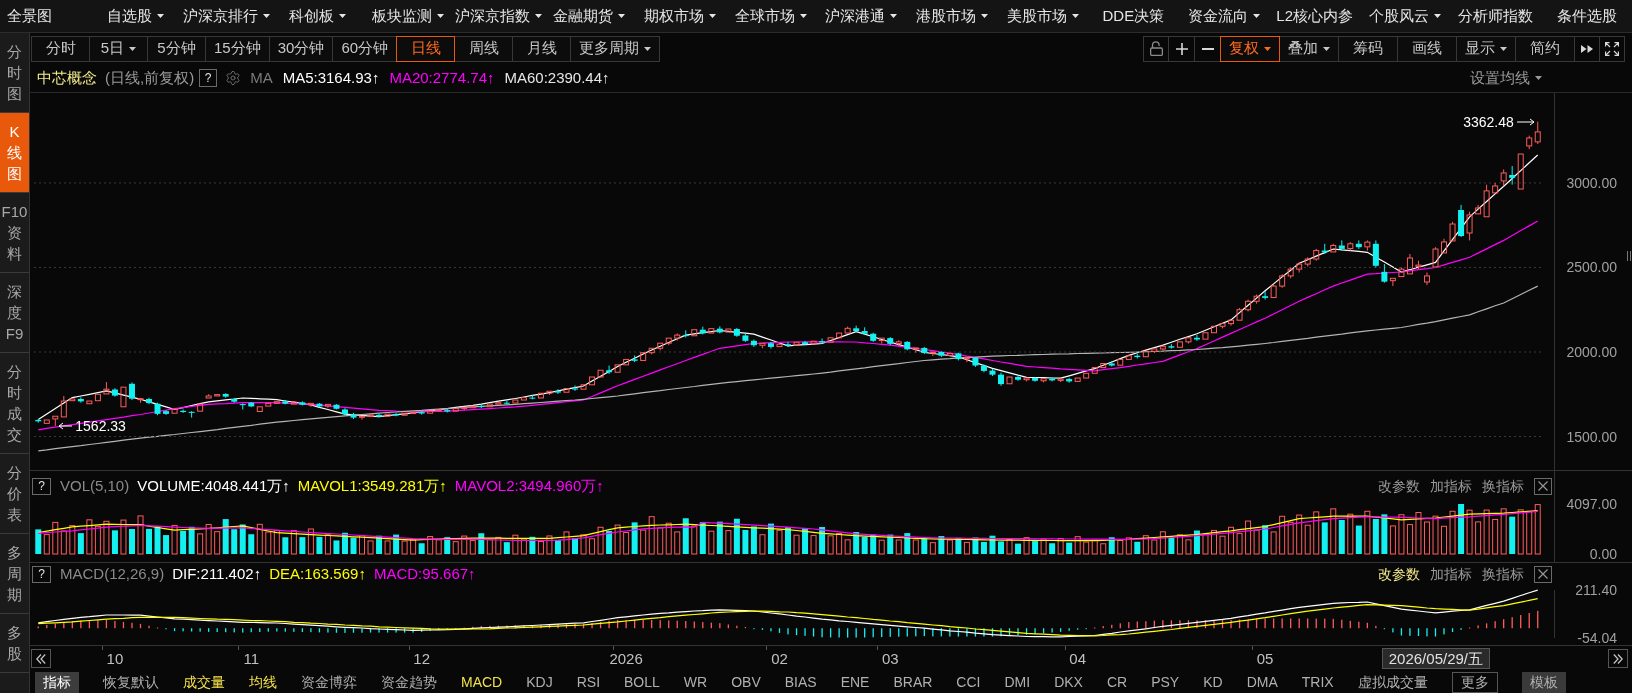  I want to click on cursor-date-label: 2026/05/29/五, so click(1435, 658).